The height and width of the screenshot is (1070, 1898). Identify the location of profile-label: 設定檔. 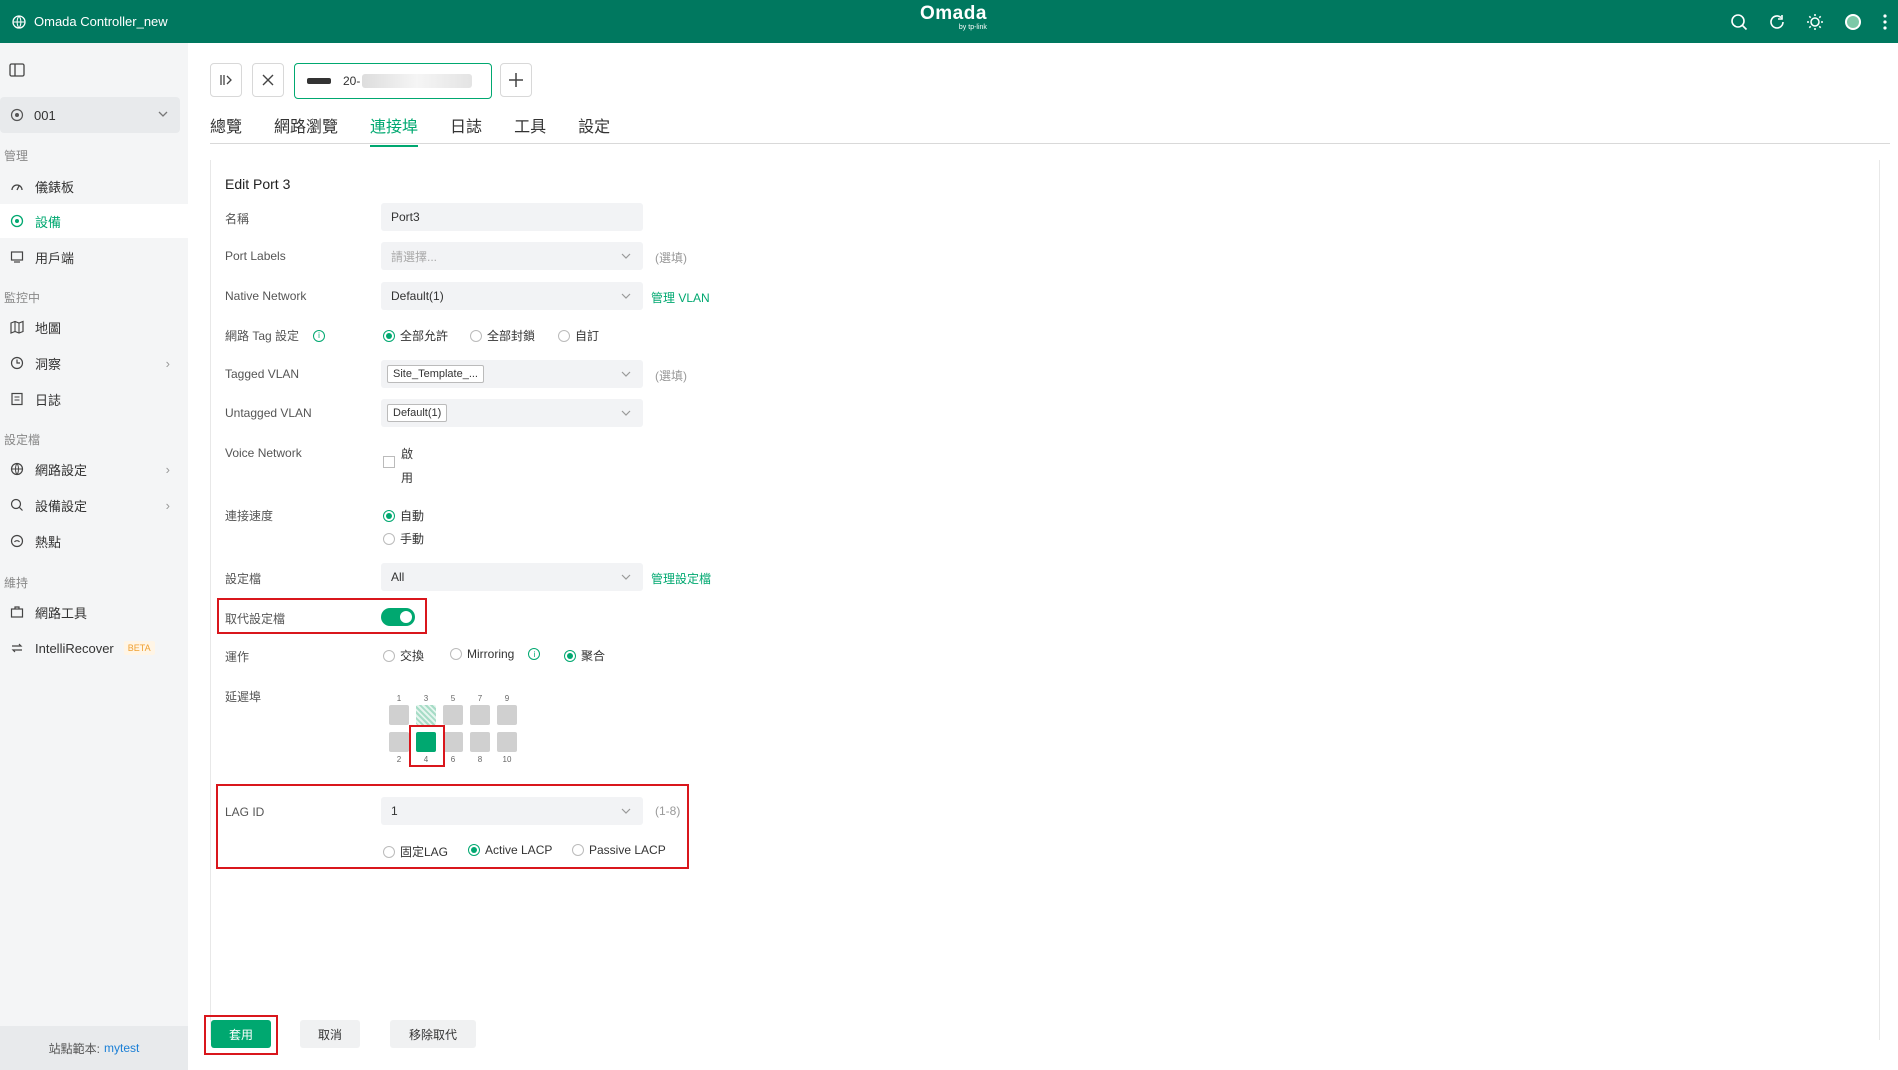
(243, 579).